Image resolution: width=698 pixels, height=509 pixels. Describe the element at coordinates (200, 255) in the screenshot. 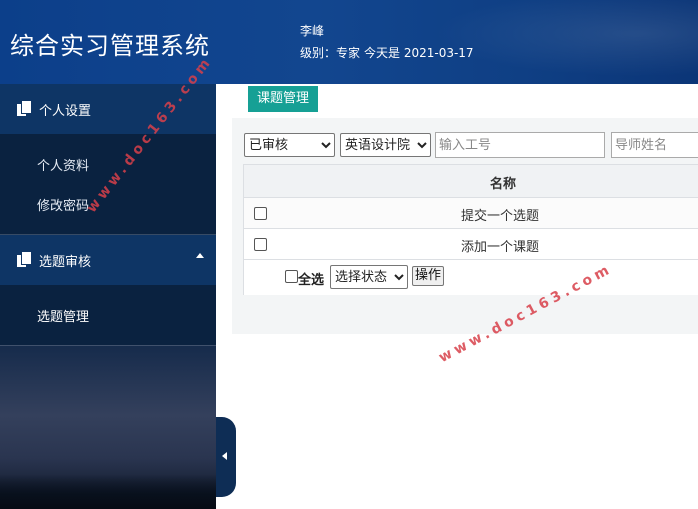

I see `chevron-up-icon` at that location.